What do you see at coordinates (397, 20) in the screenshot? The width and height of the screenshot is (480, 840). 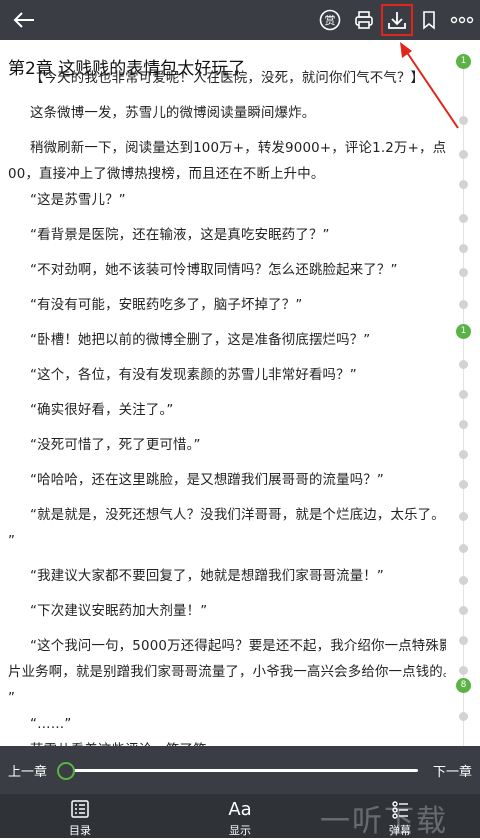 I see `download-highlight-box` at bounding box center [397, 20].